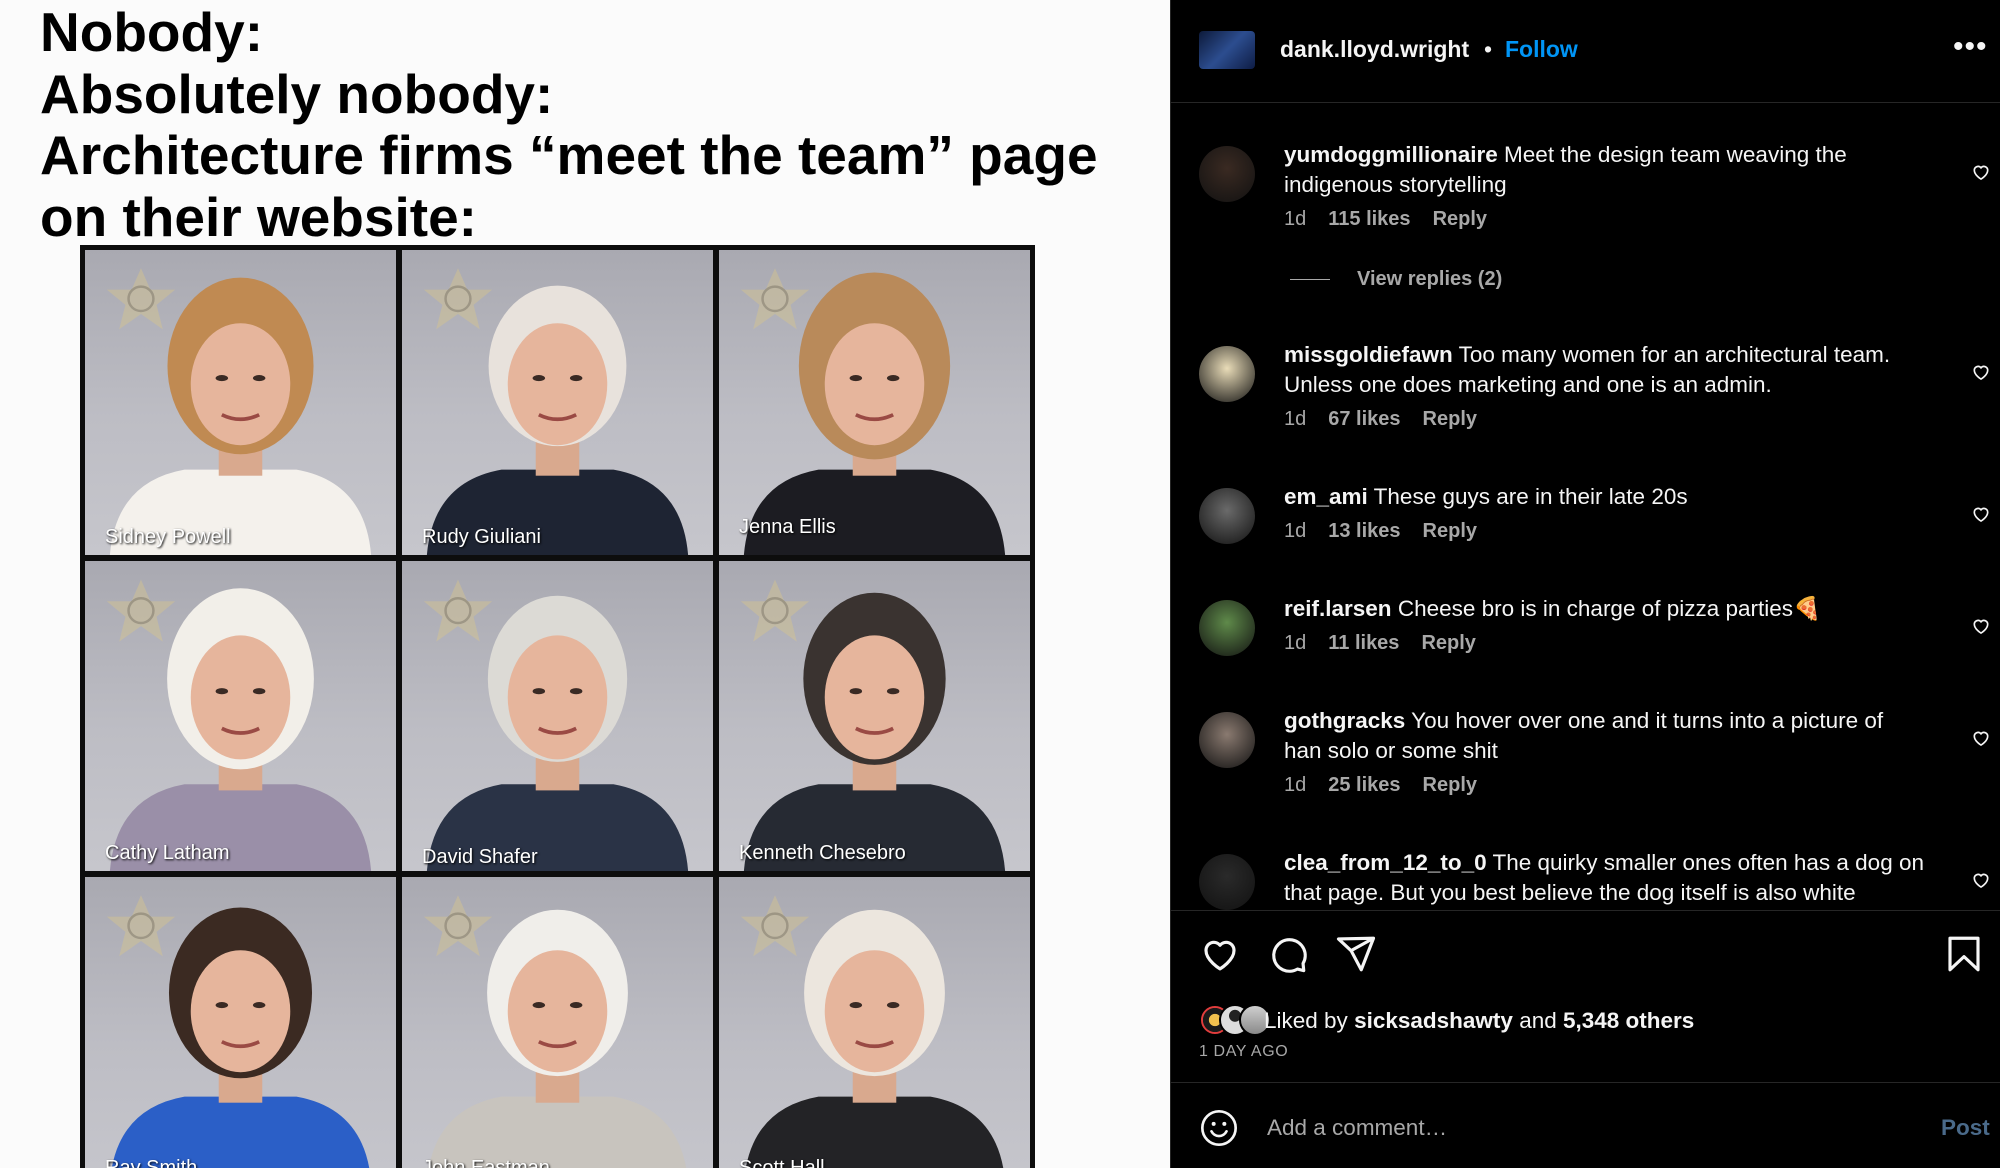  I want to click on likes-summary: Liked by sicksadshawty and 5,348 others, so click(1479, 1021).